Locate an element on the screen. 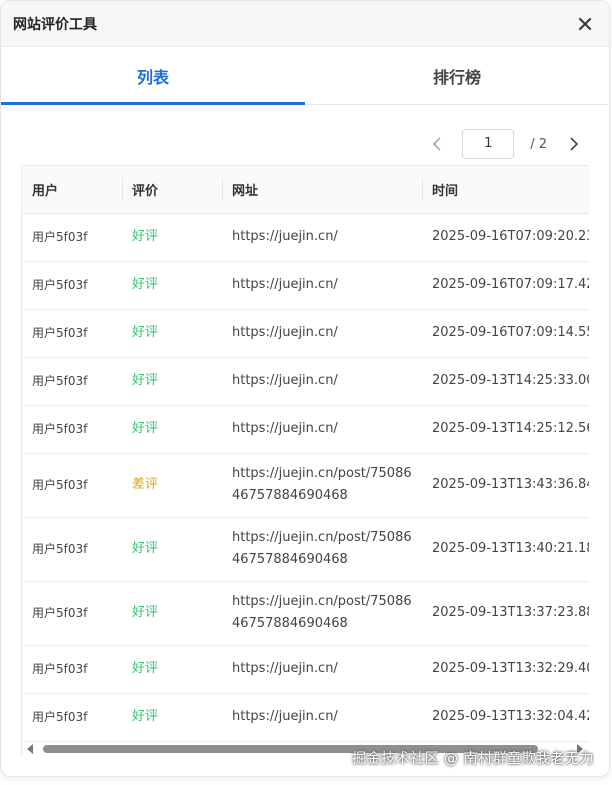  cell-time: 2025-09-13T13:37:23.880Z is located at coordinates (505, 613).